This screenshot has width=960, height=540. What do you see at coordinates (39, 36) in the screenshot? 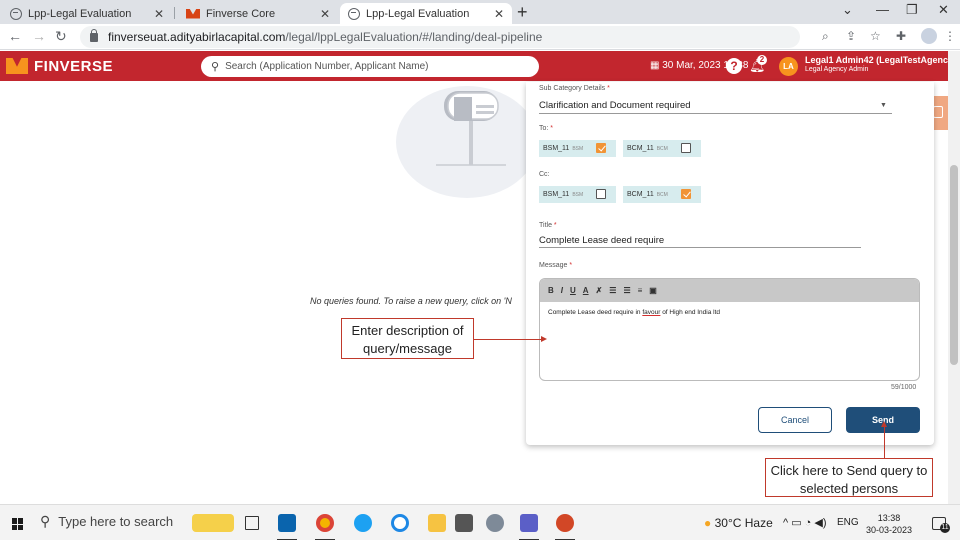
I see `forward-icon: →` at bounding box center [39, 36].